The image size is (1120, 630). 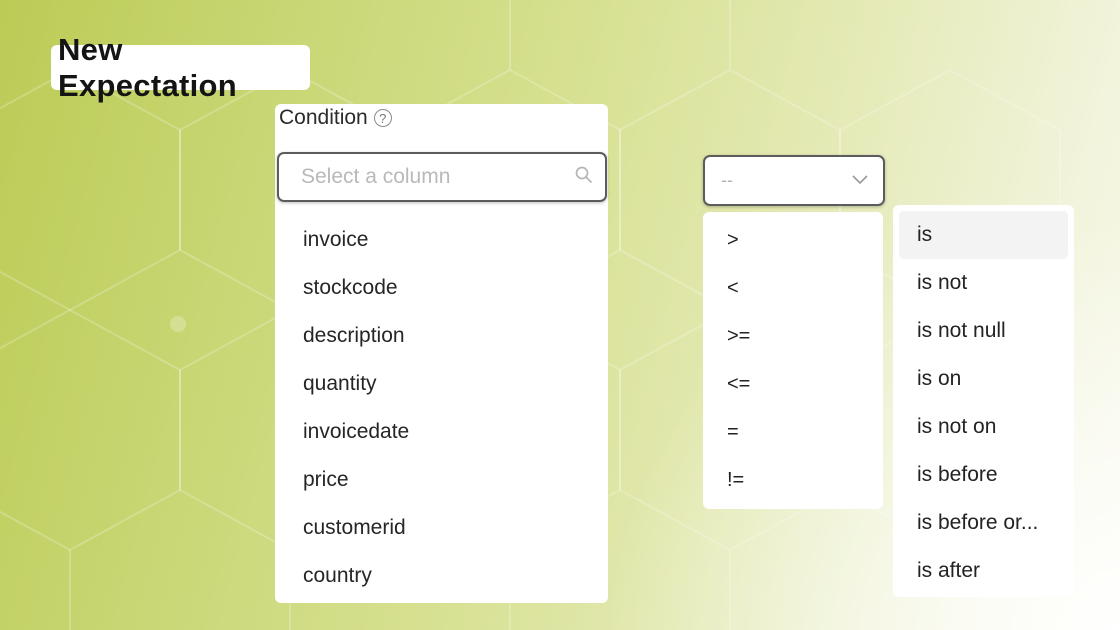 I want to click on comparator-option-highlighted: is, so click(x=983, y=235).